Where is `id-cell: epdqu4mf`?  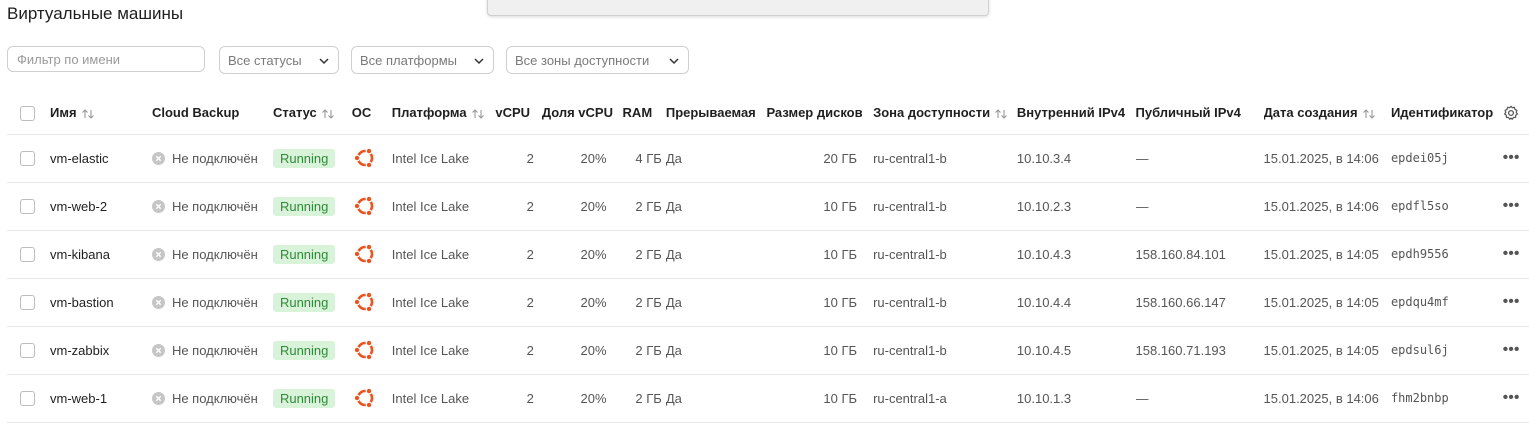
id-cell: epdqu4mf is located at coordinates (1442, 302).